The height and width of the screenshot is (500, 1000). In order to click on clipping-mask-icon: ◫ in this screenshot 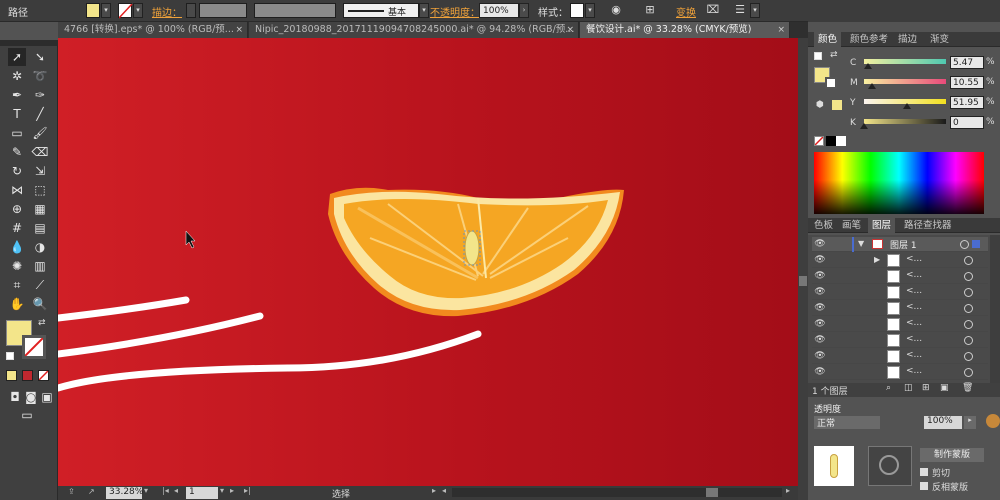, I will do `click(908, 388)`.